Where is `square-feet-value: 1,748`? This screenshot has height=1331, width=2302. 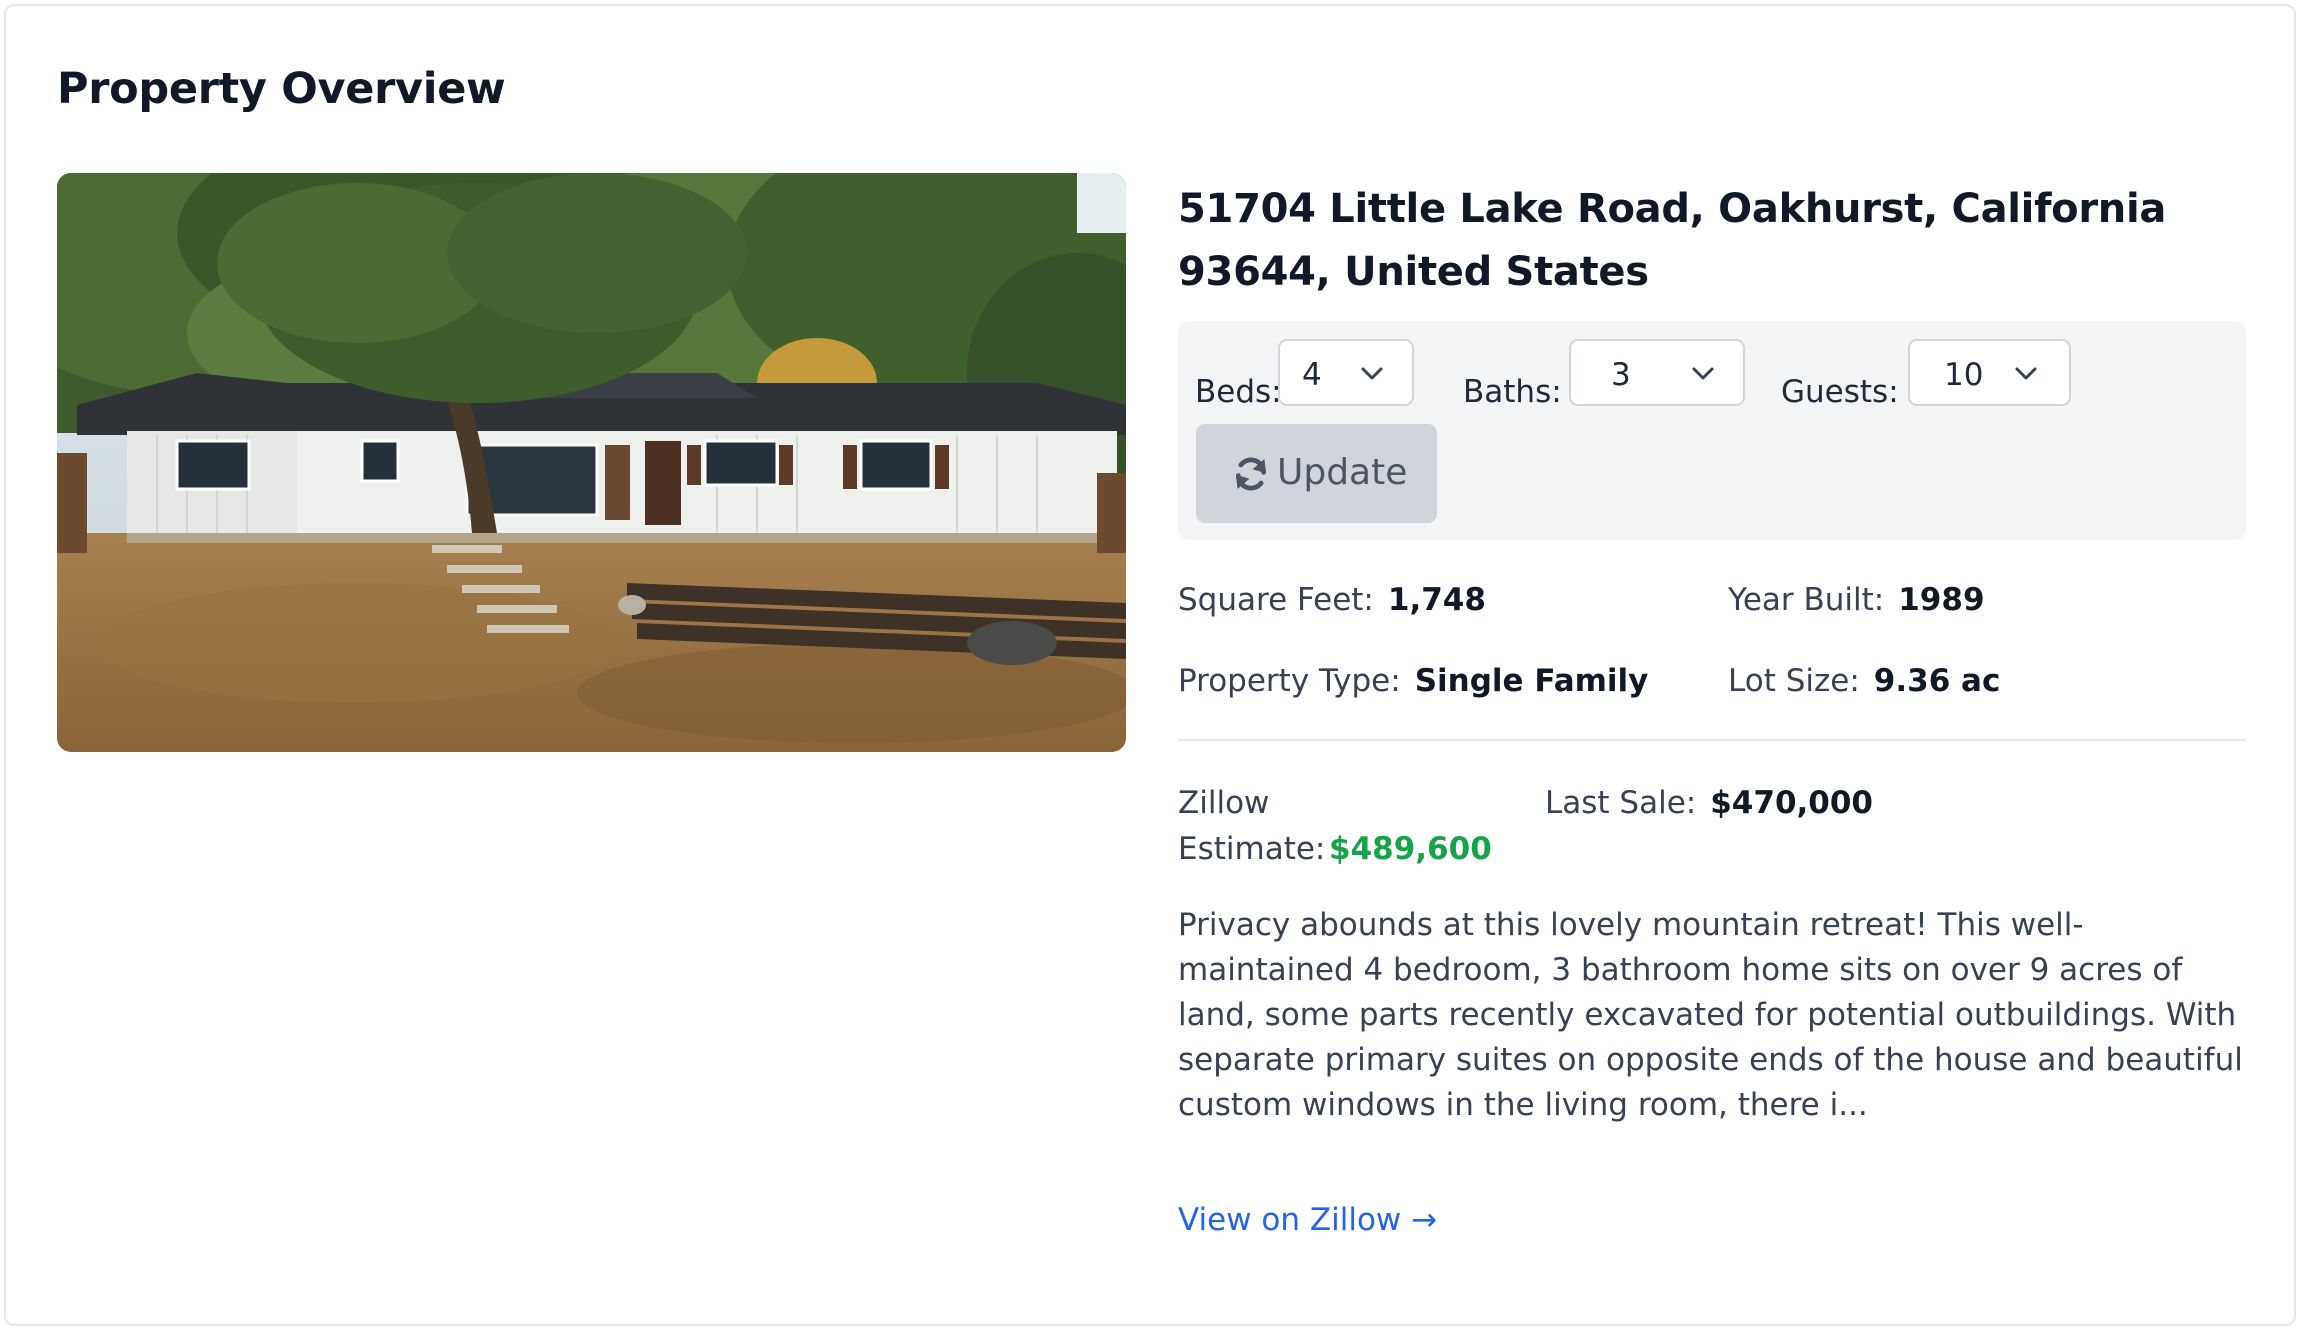 square-feet-value: 1,748 is located at coordinates (1436, 600).